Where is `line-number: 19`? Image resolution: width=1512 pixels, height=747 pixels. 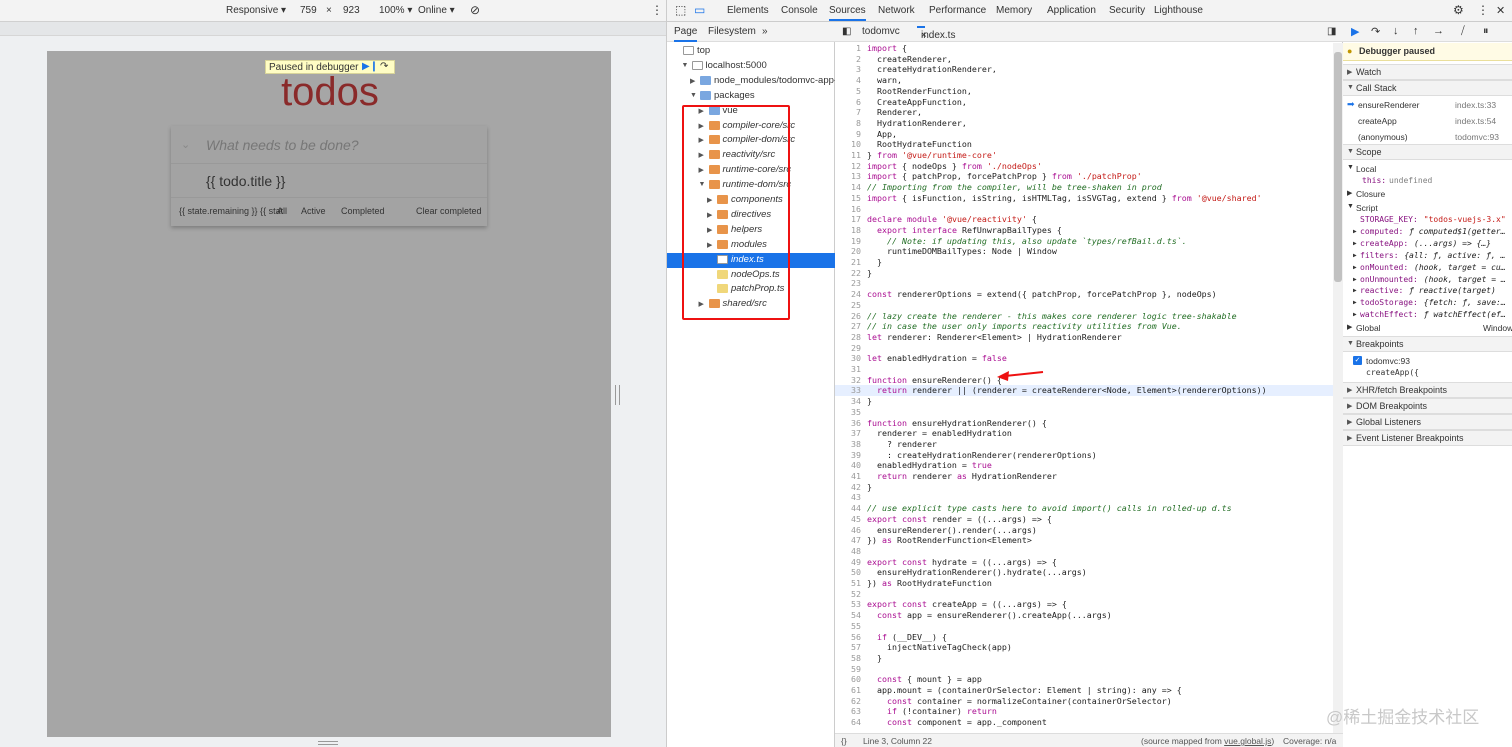 line-number: 19 is located at coordinates (848, 241).